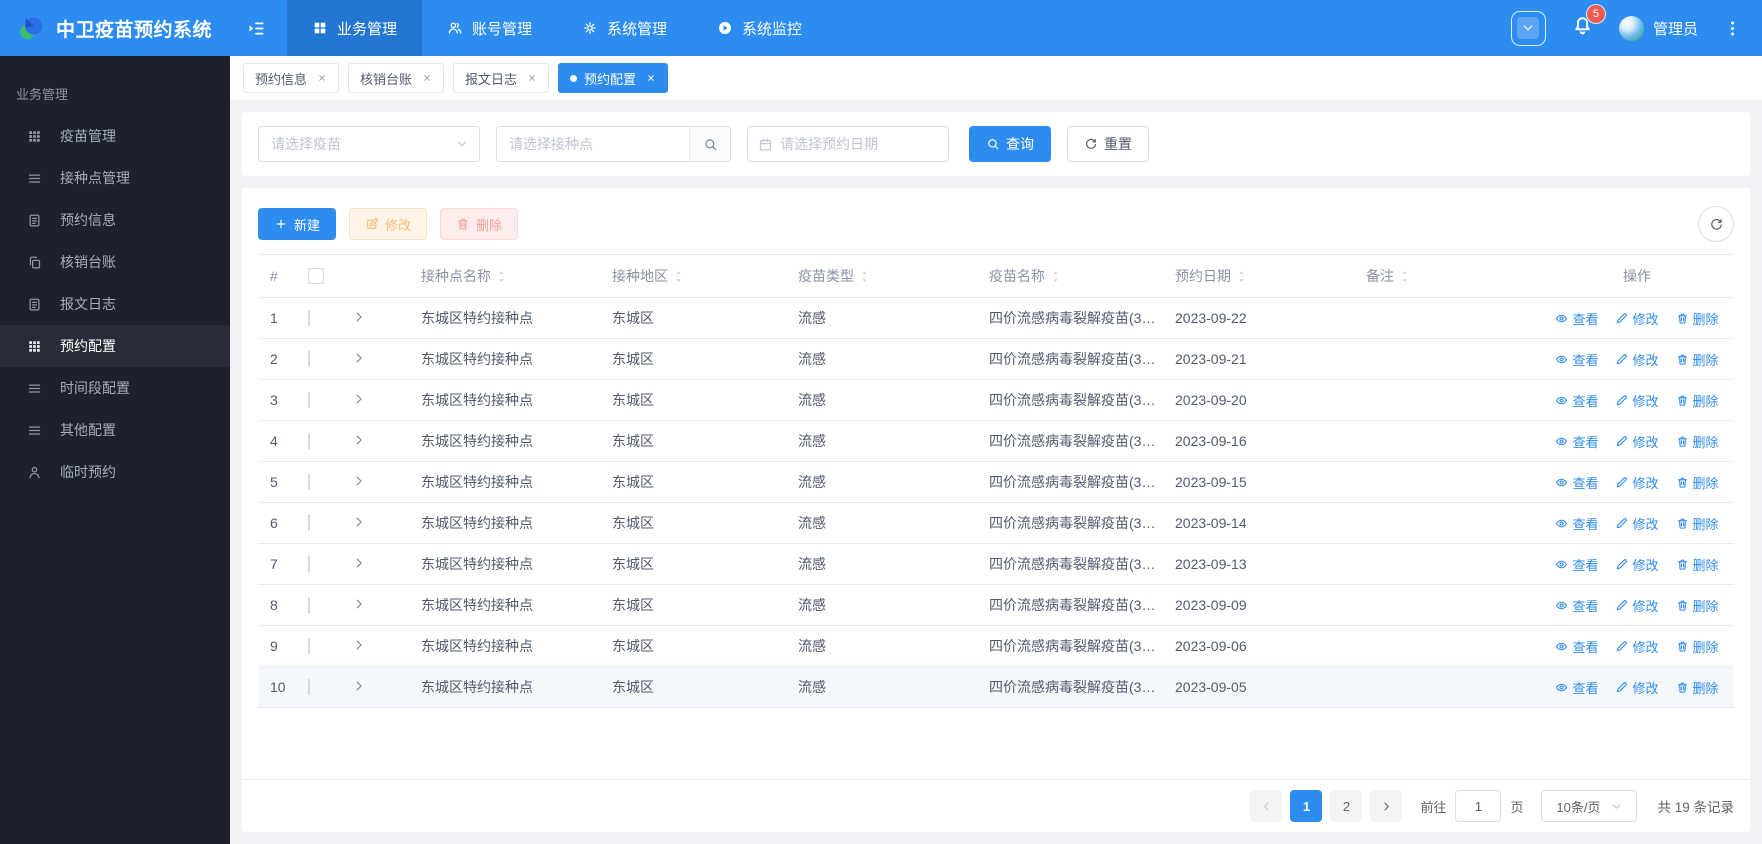  Describe the element at coordinates (297, 224) in the screenshot. I see `create-button: 新建` at that location.